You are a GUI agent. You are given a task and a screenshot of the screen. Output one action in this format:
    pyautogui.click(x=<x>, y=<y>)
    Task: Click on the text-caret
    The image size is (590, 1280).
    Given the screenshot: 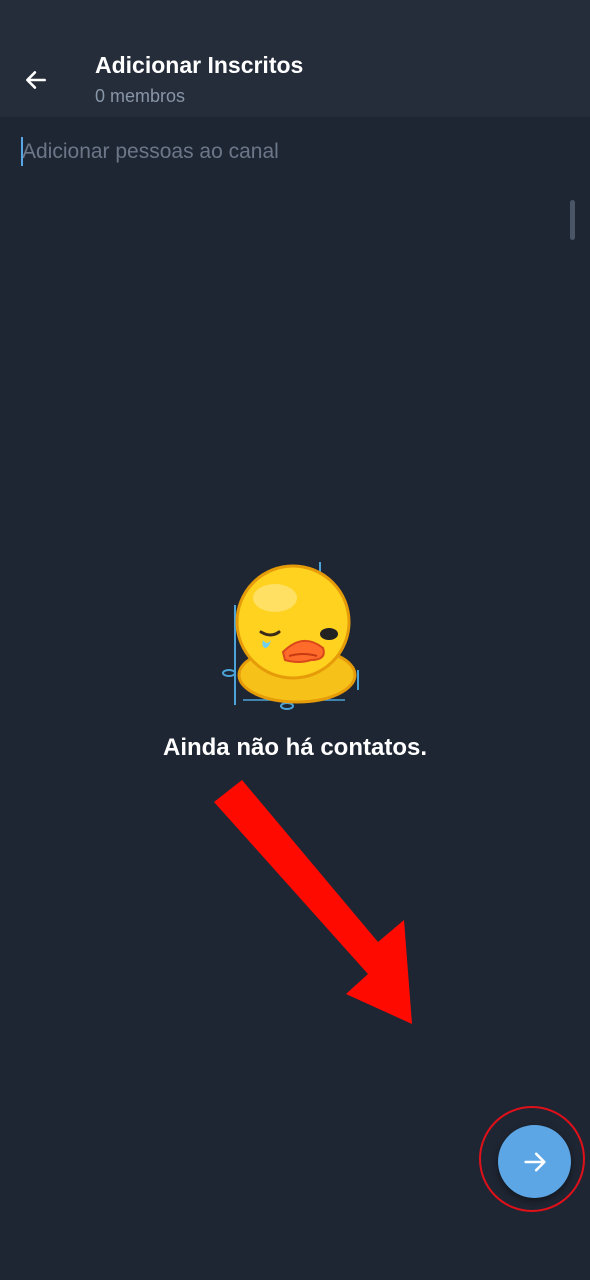 What is the action you would take?
    pyautogui.click(x=22, y=151)
    